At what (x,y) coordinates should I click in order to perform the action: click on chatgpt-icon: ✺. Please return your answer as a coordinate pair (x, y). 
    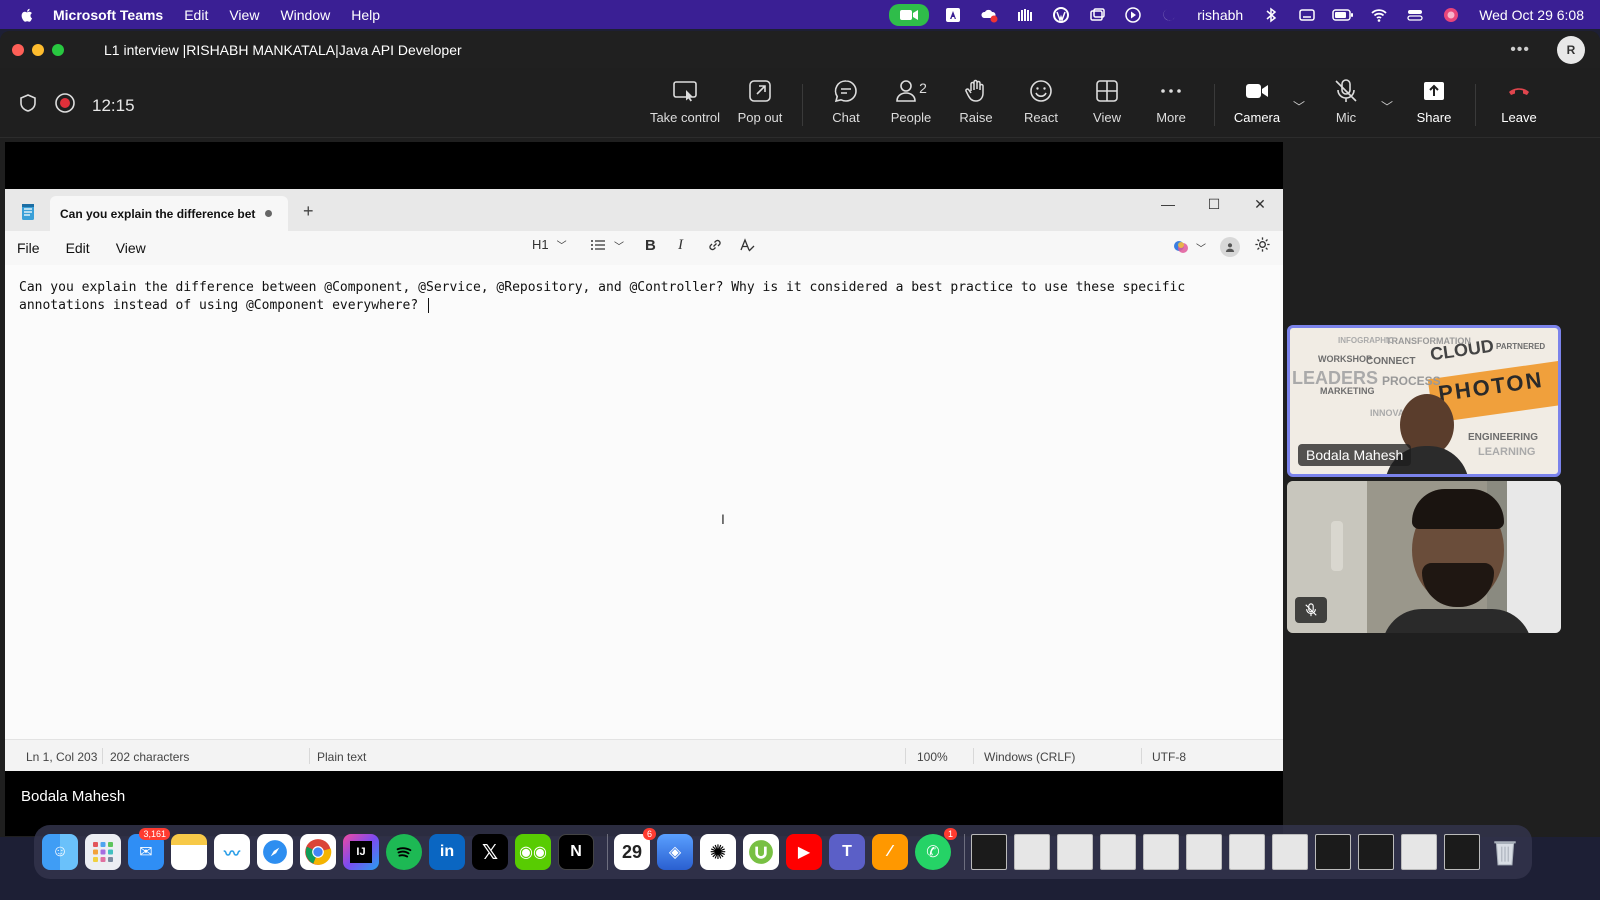
    Looking at the image, I should click on (718, 852).